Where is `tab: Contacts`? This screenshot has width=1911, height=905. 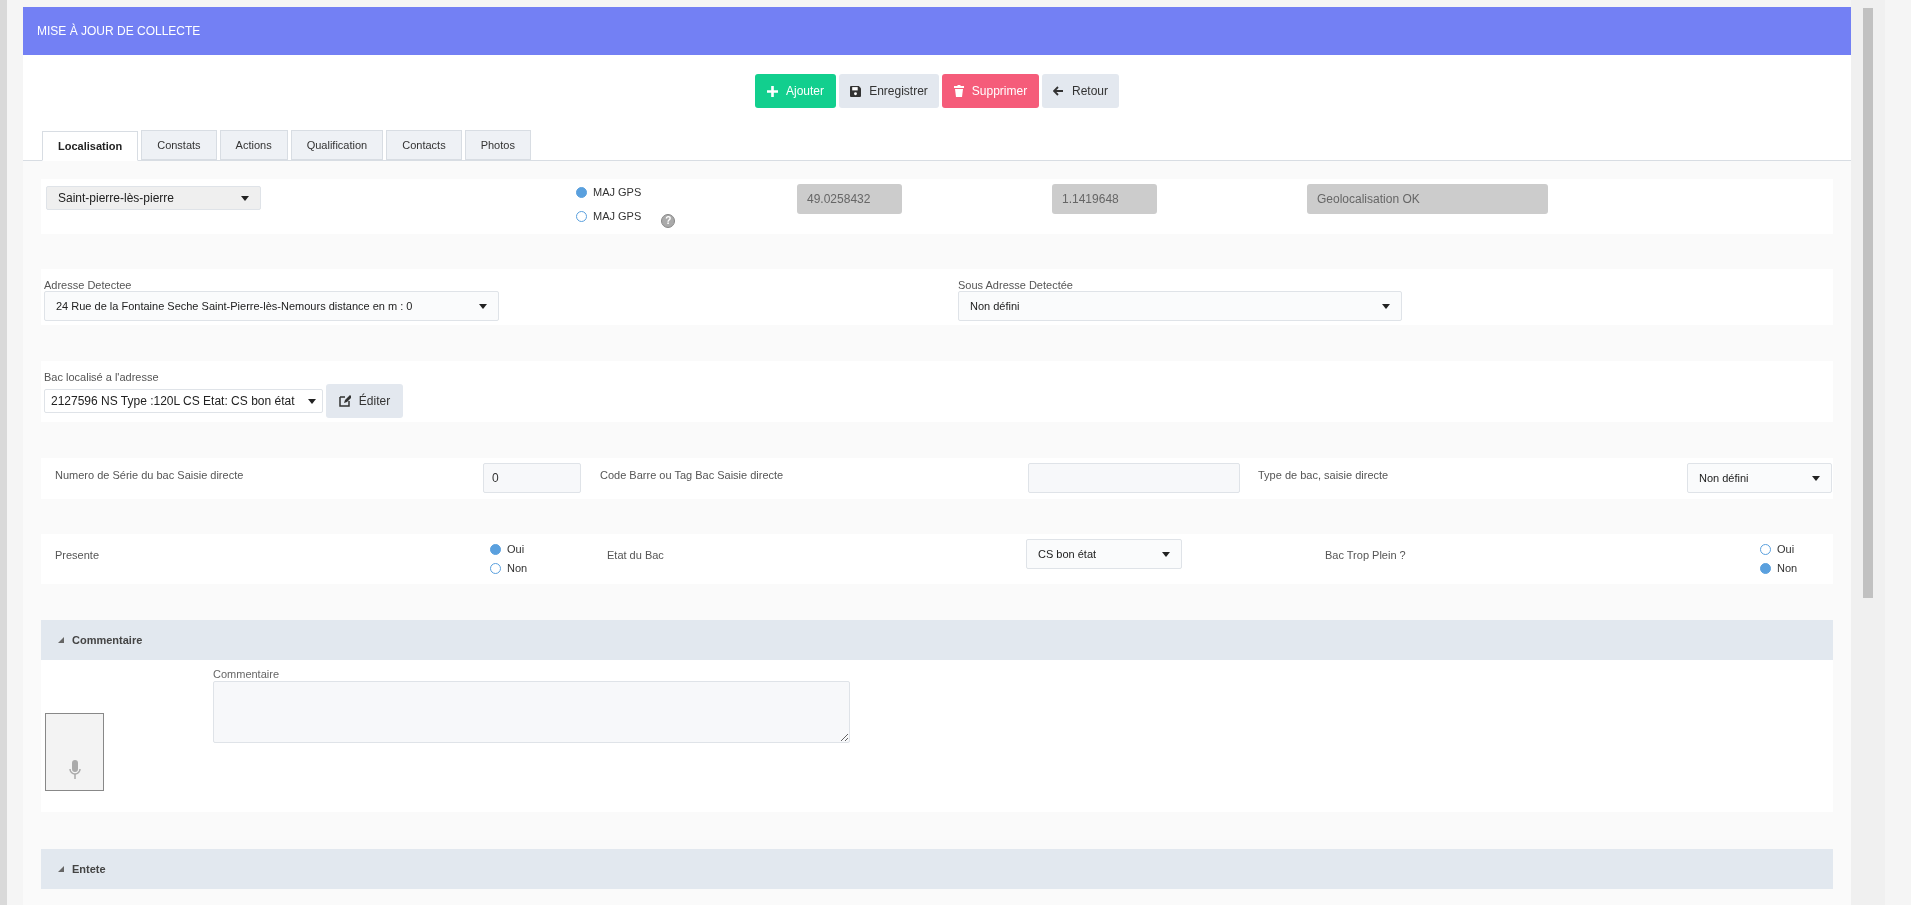 tab: Contacts is located at coordinates (424, 145).